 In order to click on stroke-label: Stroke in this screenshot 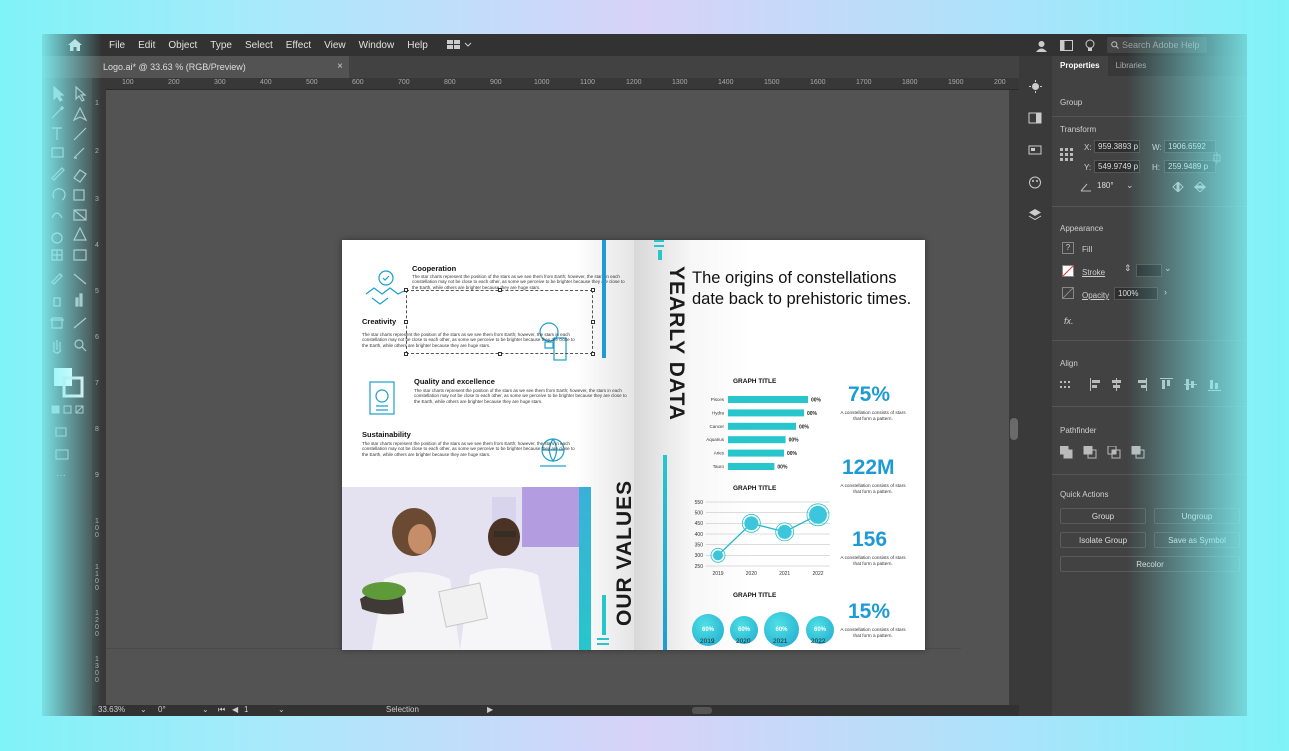, I will do `click(1093, 272)`.